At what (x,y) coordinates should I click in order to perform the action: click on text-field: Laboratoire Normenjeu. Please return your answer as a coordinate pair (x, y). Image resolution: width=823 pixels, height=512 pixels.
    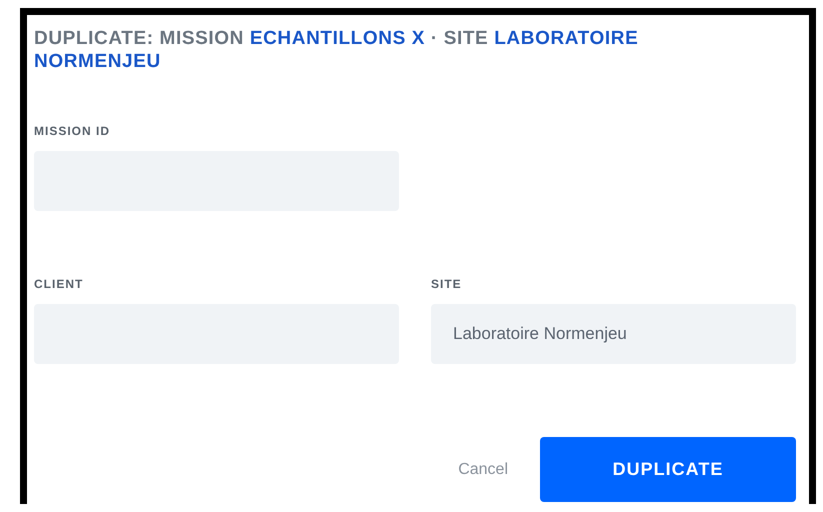
    Looking at the image, I should click on (613, 334).